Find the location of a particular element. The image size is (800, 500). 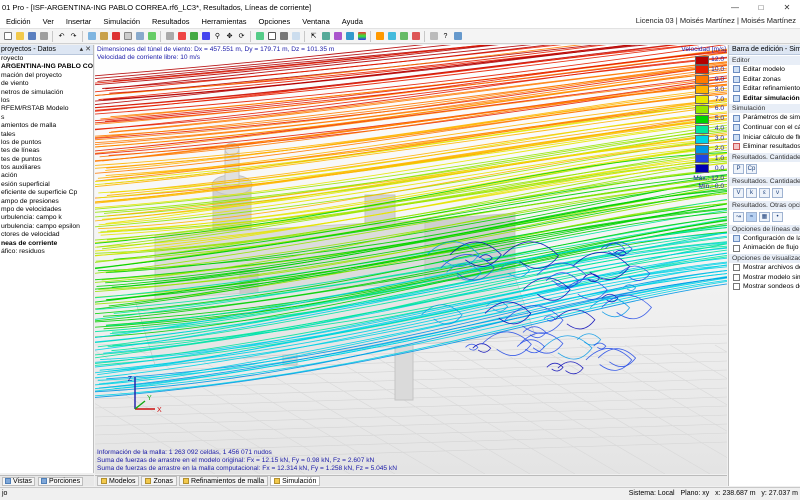

grid-icon is located at coordinates (127, 36).